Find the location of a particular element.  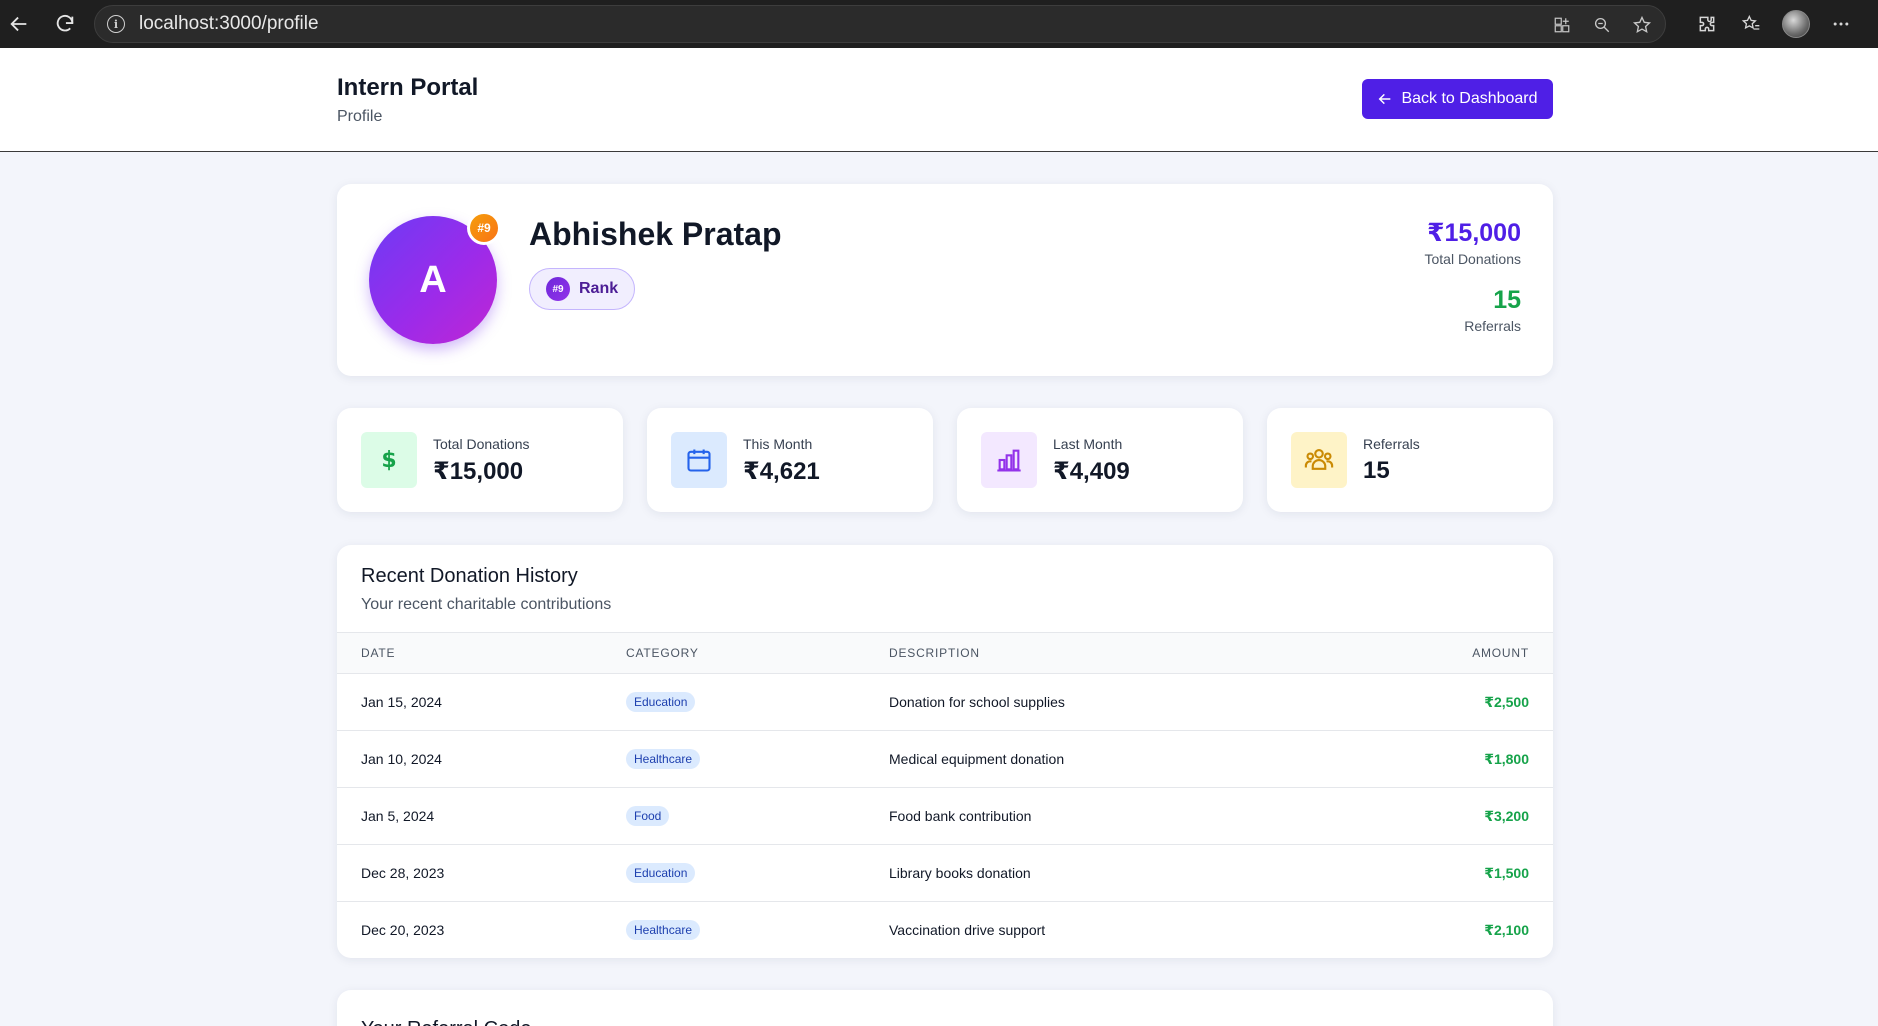

stat-label: Referrals is located at coordinates (1391, 444).